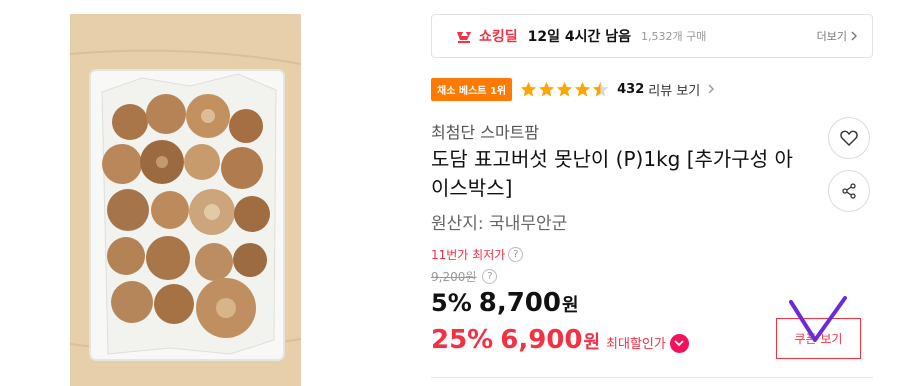 The height and width of the screenshot is (386, 902). What do you see at coordinates (674, 89) in the screenshot?
I see `review-link: 리뷰 보기` at bounding box center [674, 89].